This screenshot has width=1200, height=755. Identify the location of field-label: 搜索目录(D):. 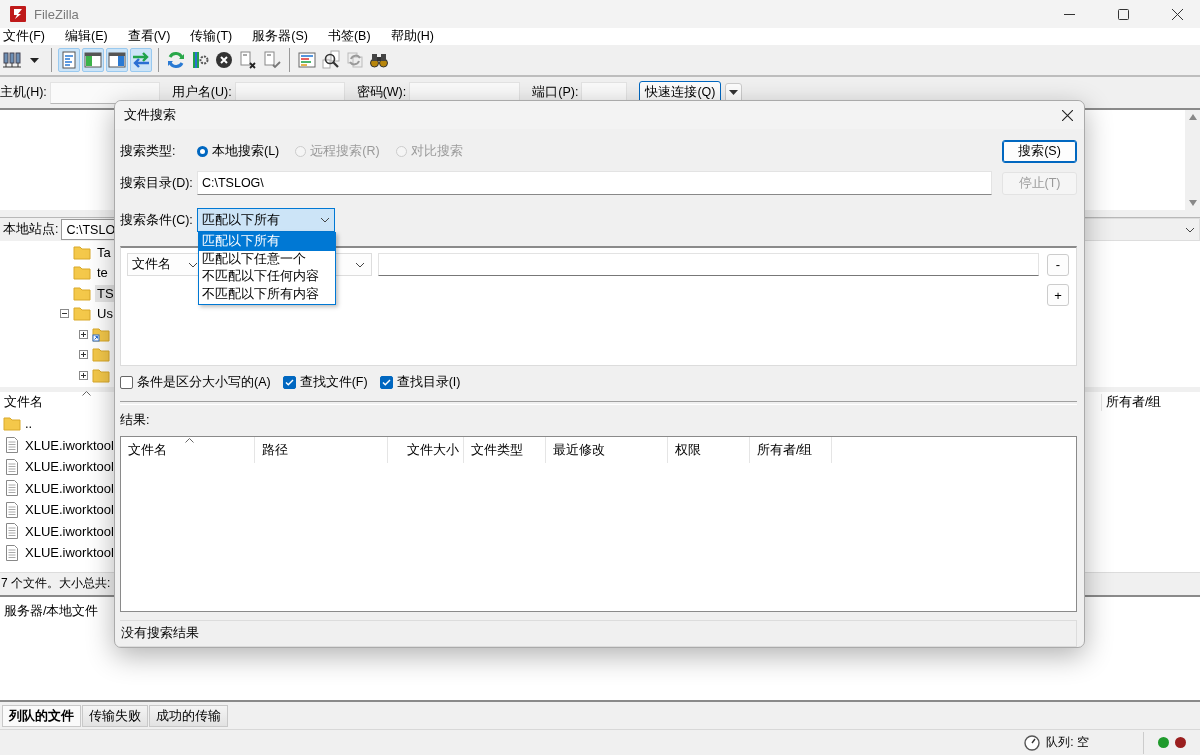
(157, 183).